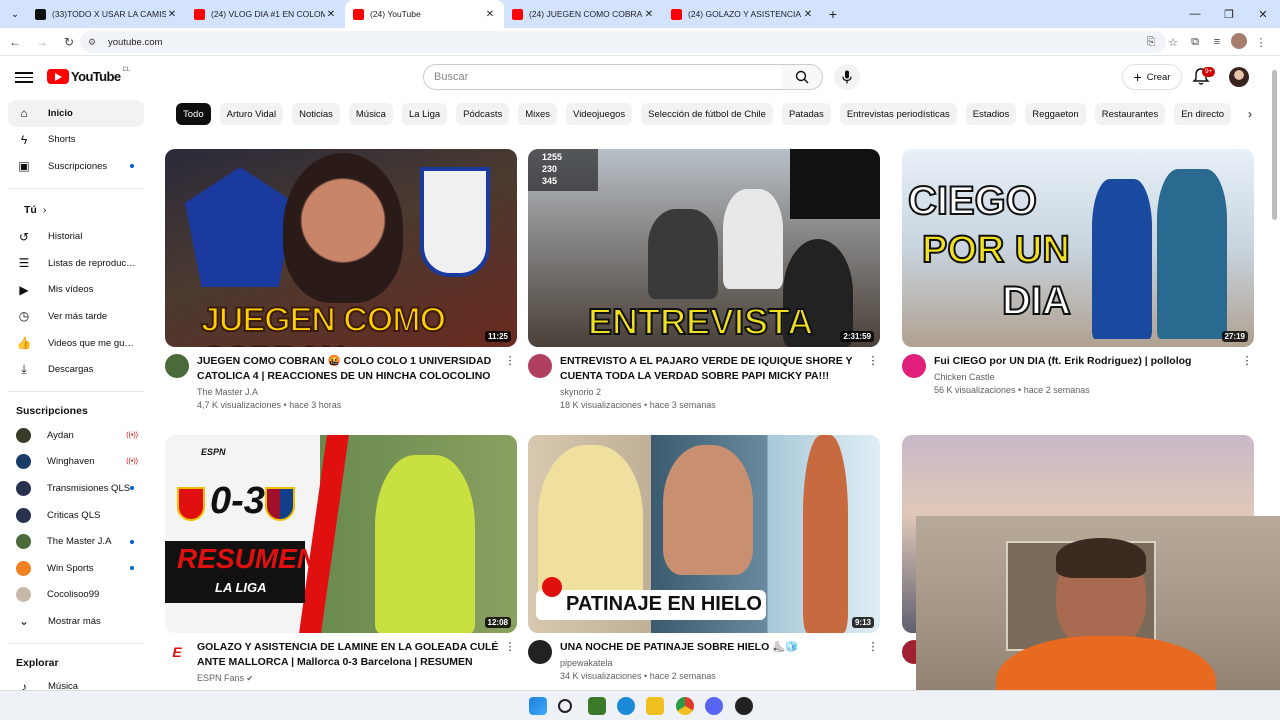 This screenshot has height=720, width=1280. What do you see at coordinates (1087, 377) in the screenshot?
I see `channel-name: Chicken Castle` at bounding box center [1087, 377].